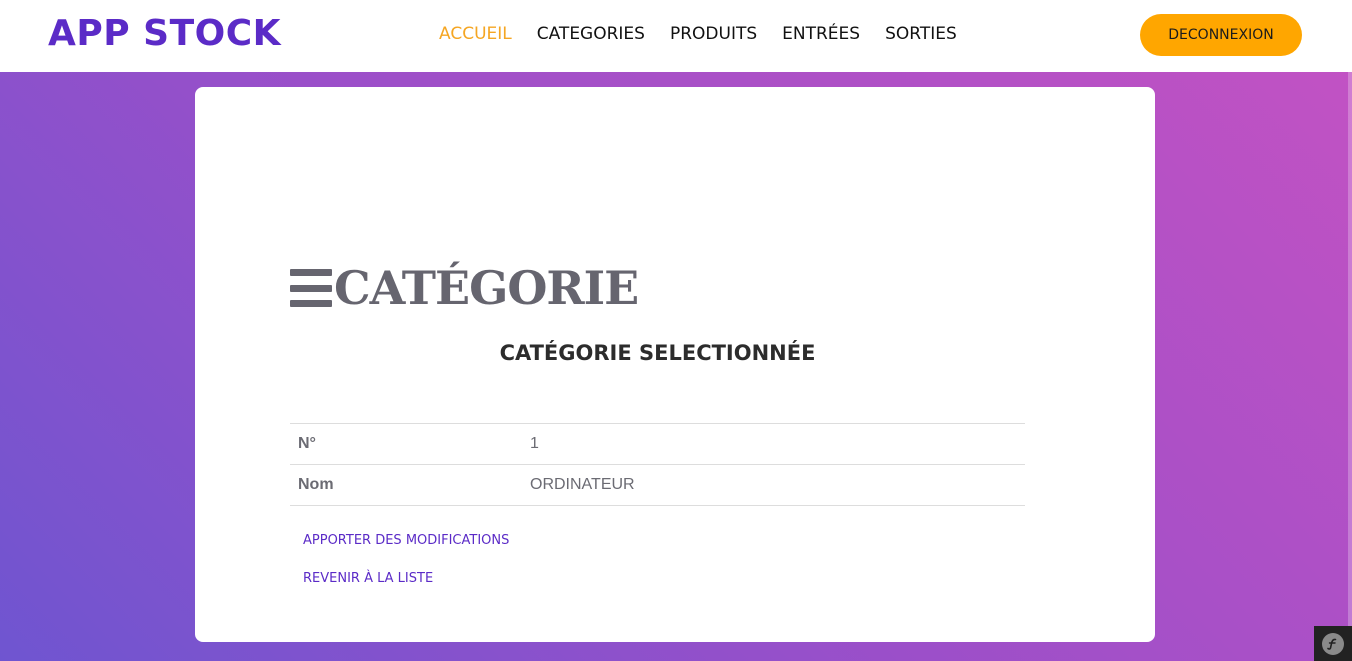 The image size is (1352, 661). I want to click on page-heading: CATÉGORIE, so click(464, 288).